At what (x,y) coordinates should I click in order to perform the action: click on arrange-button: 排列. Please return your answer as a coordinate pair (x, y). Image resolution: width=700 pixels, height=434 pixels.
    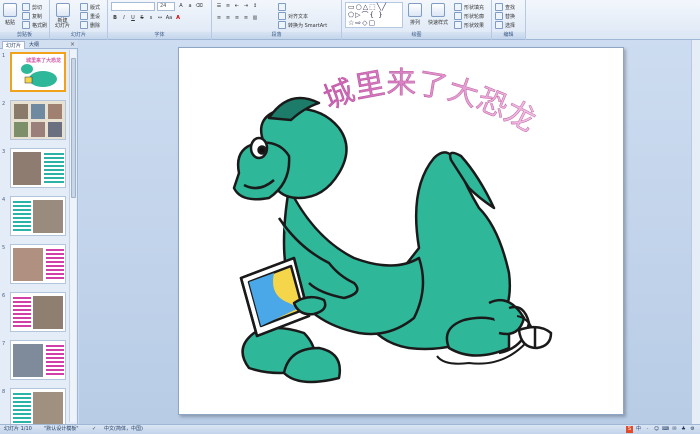
    Looking at the image, I should click on (415, 14).